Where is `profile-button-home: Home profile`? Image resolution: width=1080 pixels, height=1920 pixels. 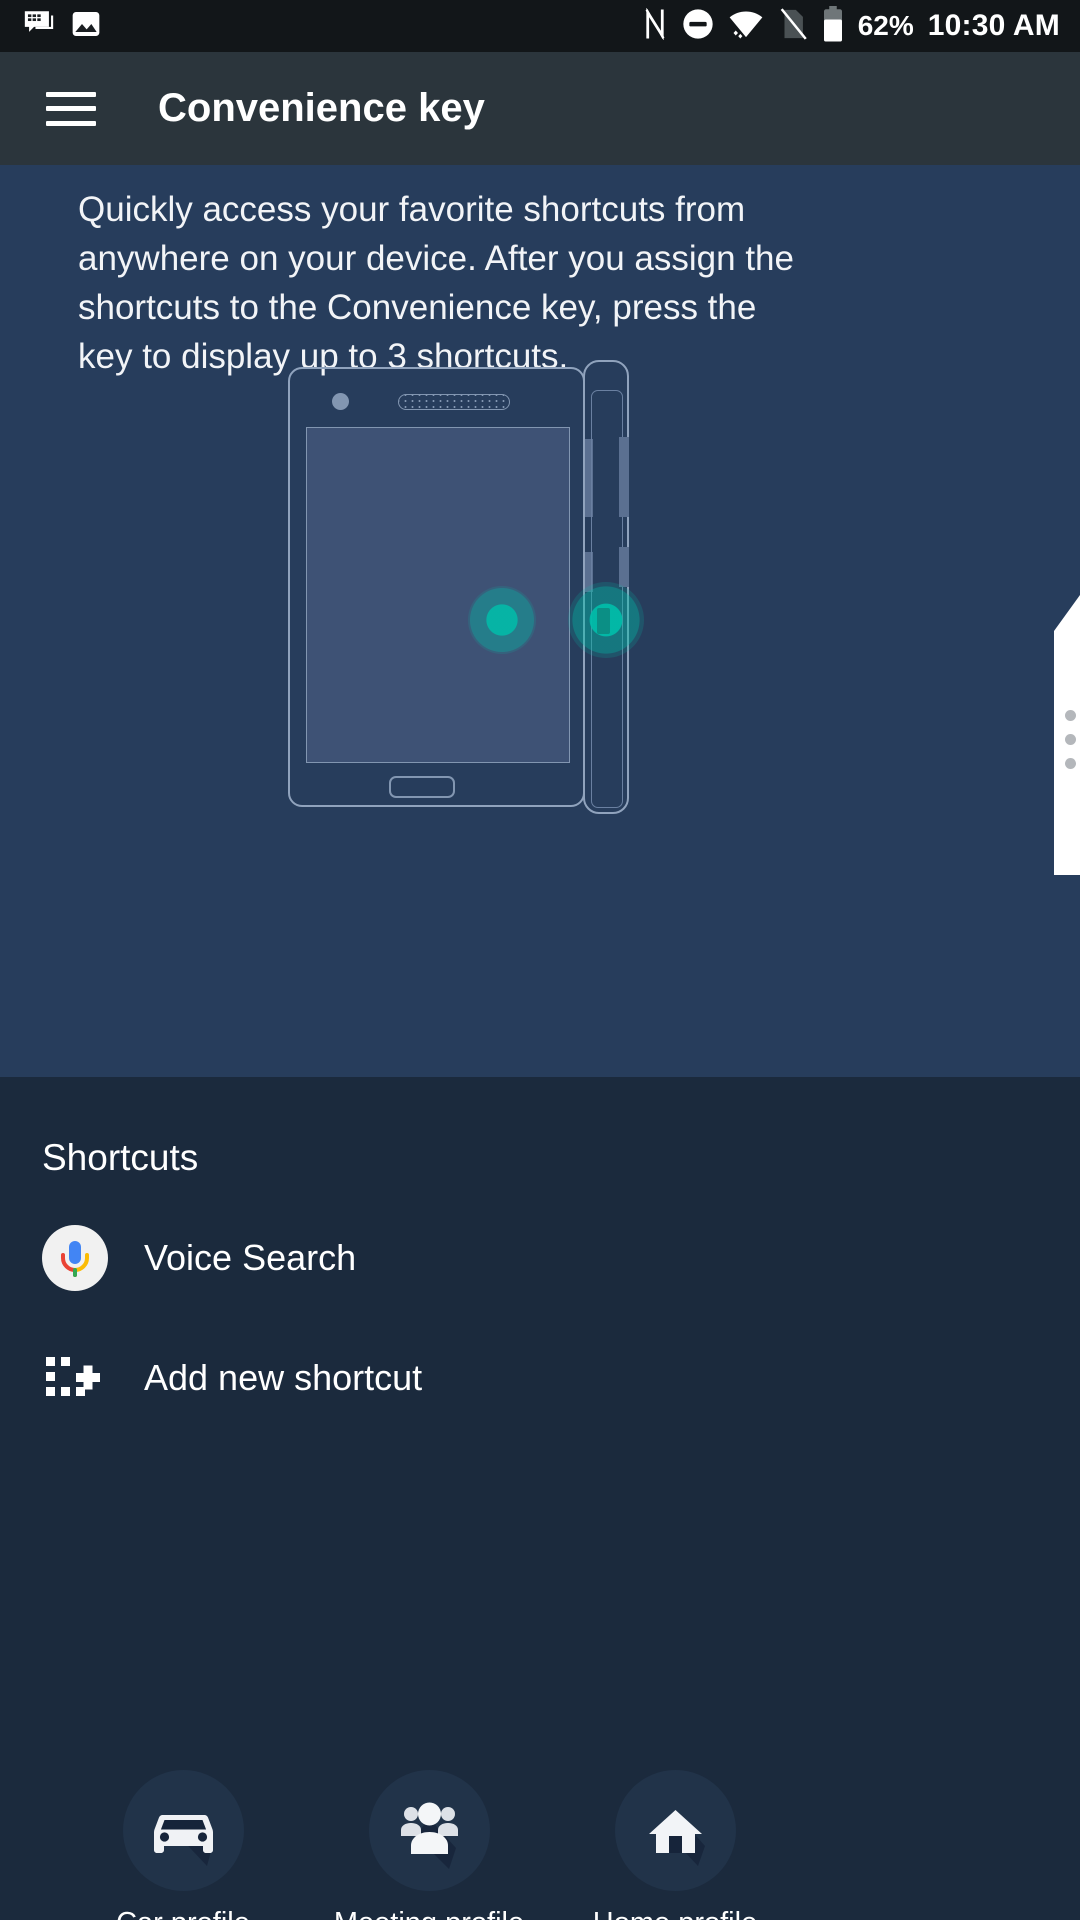 profile-button-home: Home profile is located at coordinates (675, 1845).